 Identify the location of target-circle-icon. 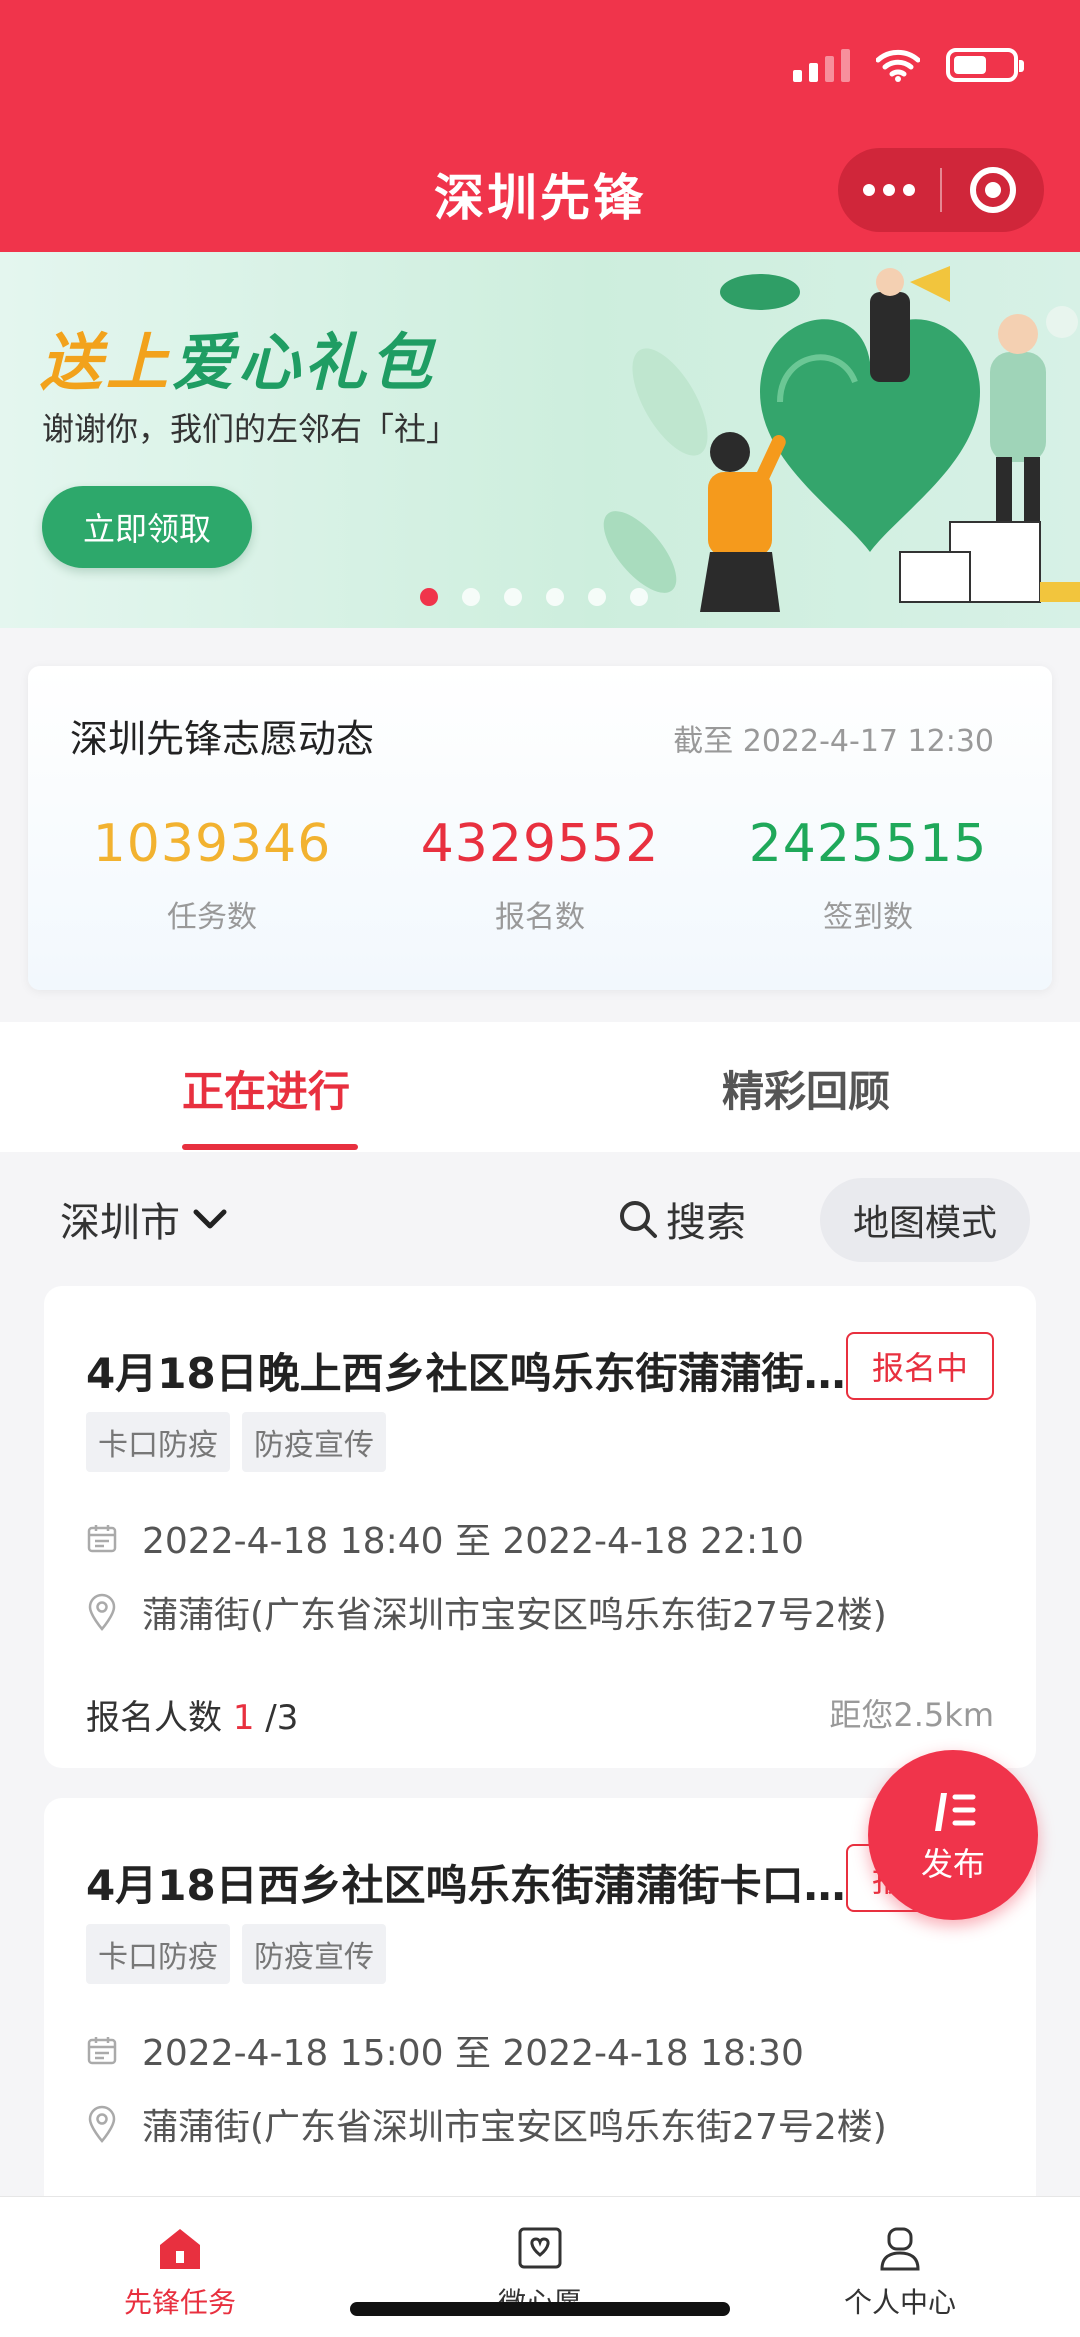
(993, 190).